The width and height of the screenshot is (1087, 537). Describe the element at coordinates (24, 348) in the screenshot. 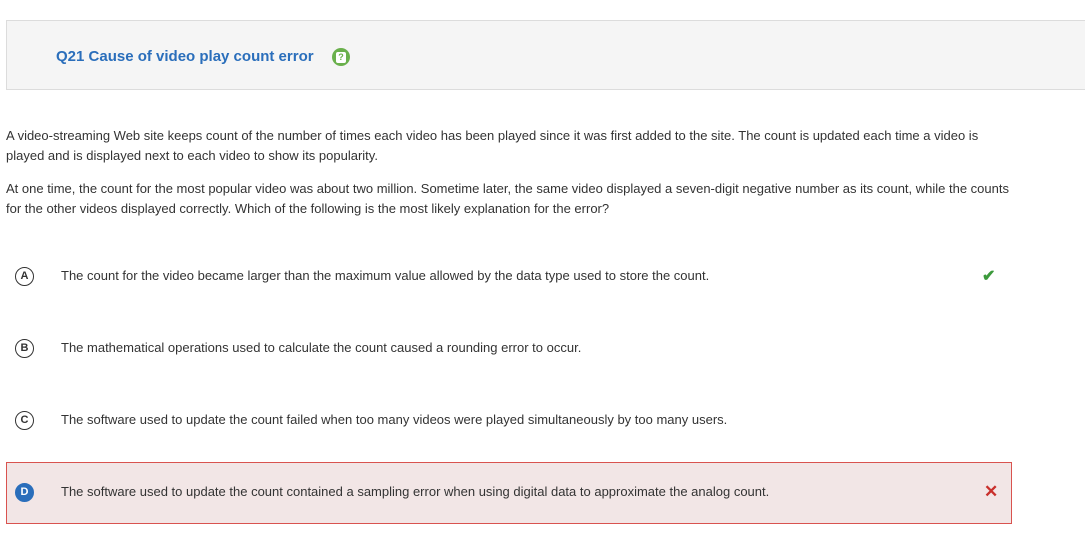

I see `choice-letter-badge: B` at that location.